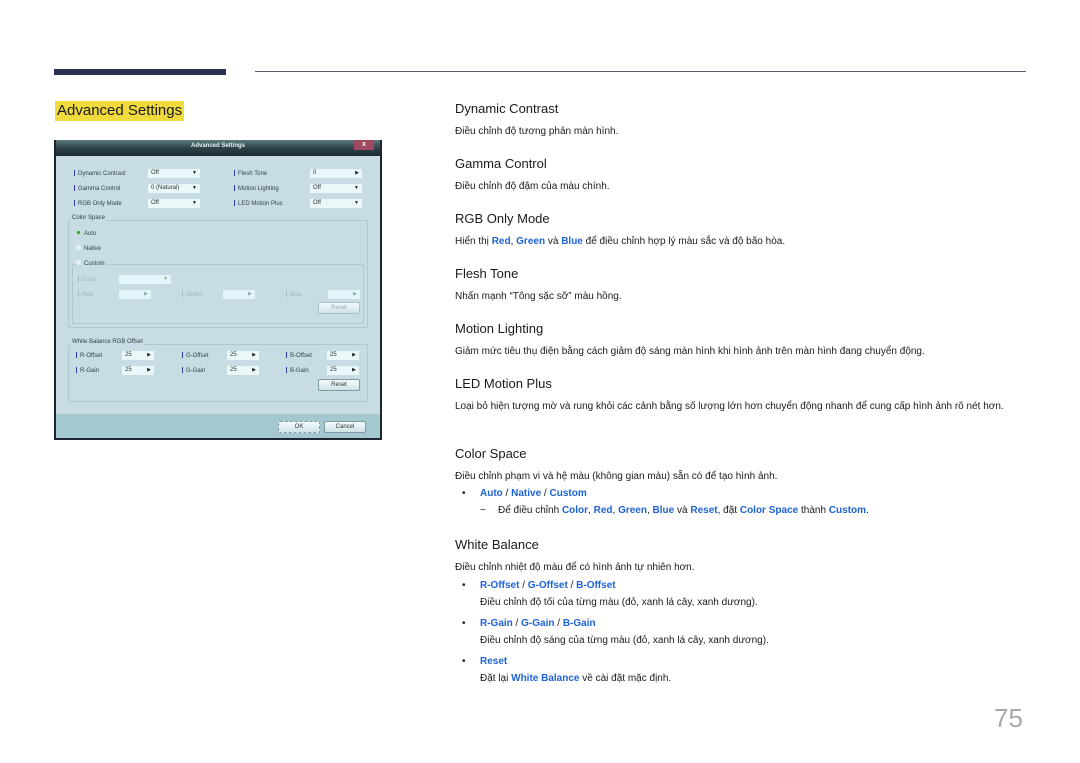 The width and height of the screenshot is (1080, 763). What do you see at coordinates (87, 370) in the screenshot?
I see `r-gain-label: R-Gain` at bounding box center [87, 370].